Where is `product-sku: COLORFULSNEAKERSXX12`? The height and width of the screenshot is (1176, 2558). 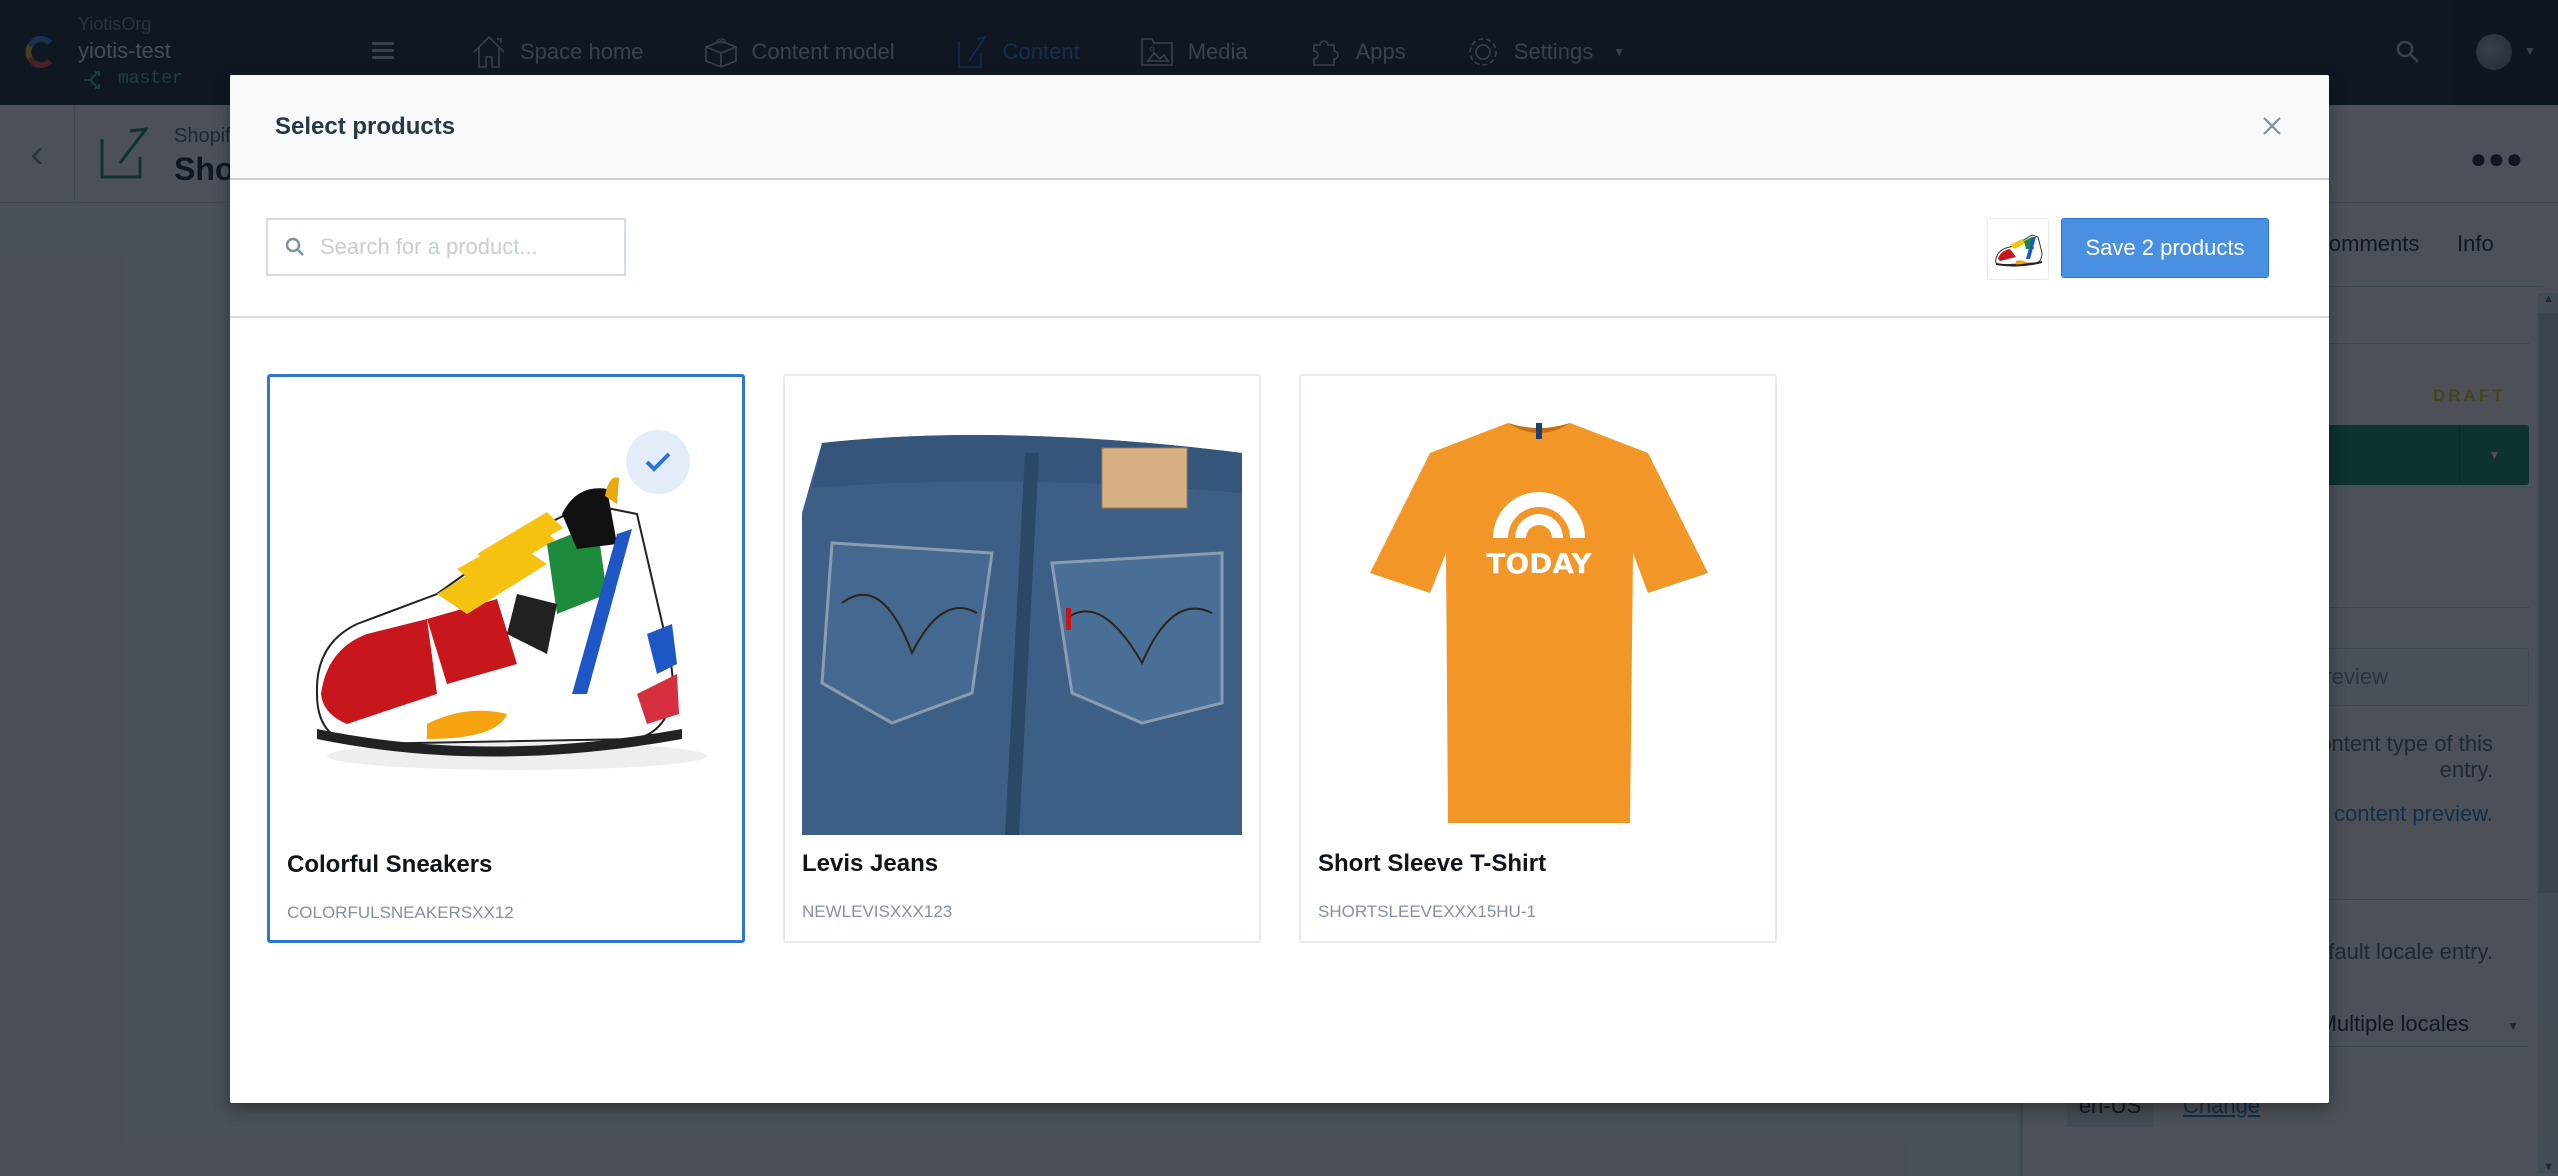 product-sku: COLORFULSNEAKERSXX12 is located at coordinates (400, 912).